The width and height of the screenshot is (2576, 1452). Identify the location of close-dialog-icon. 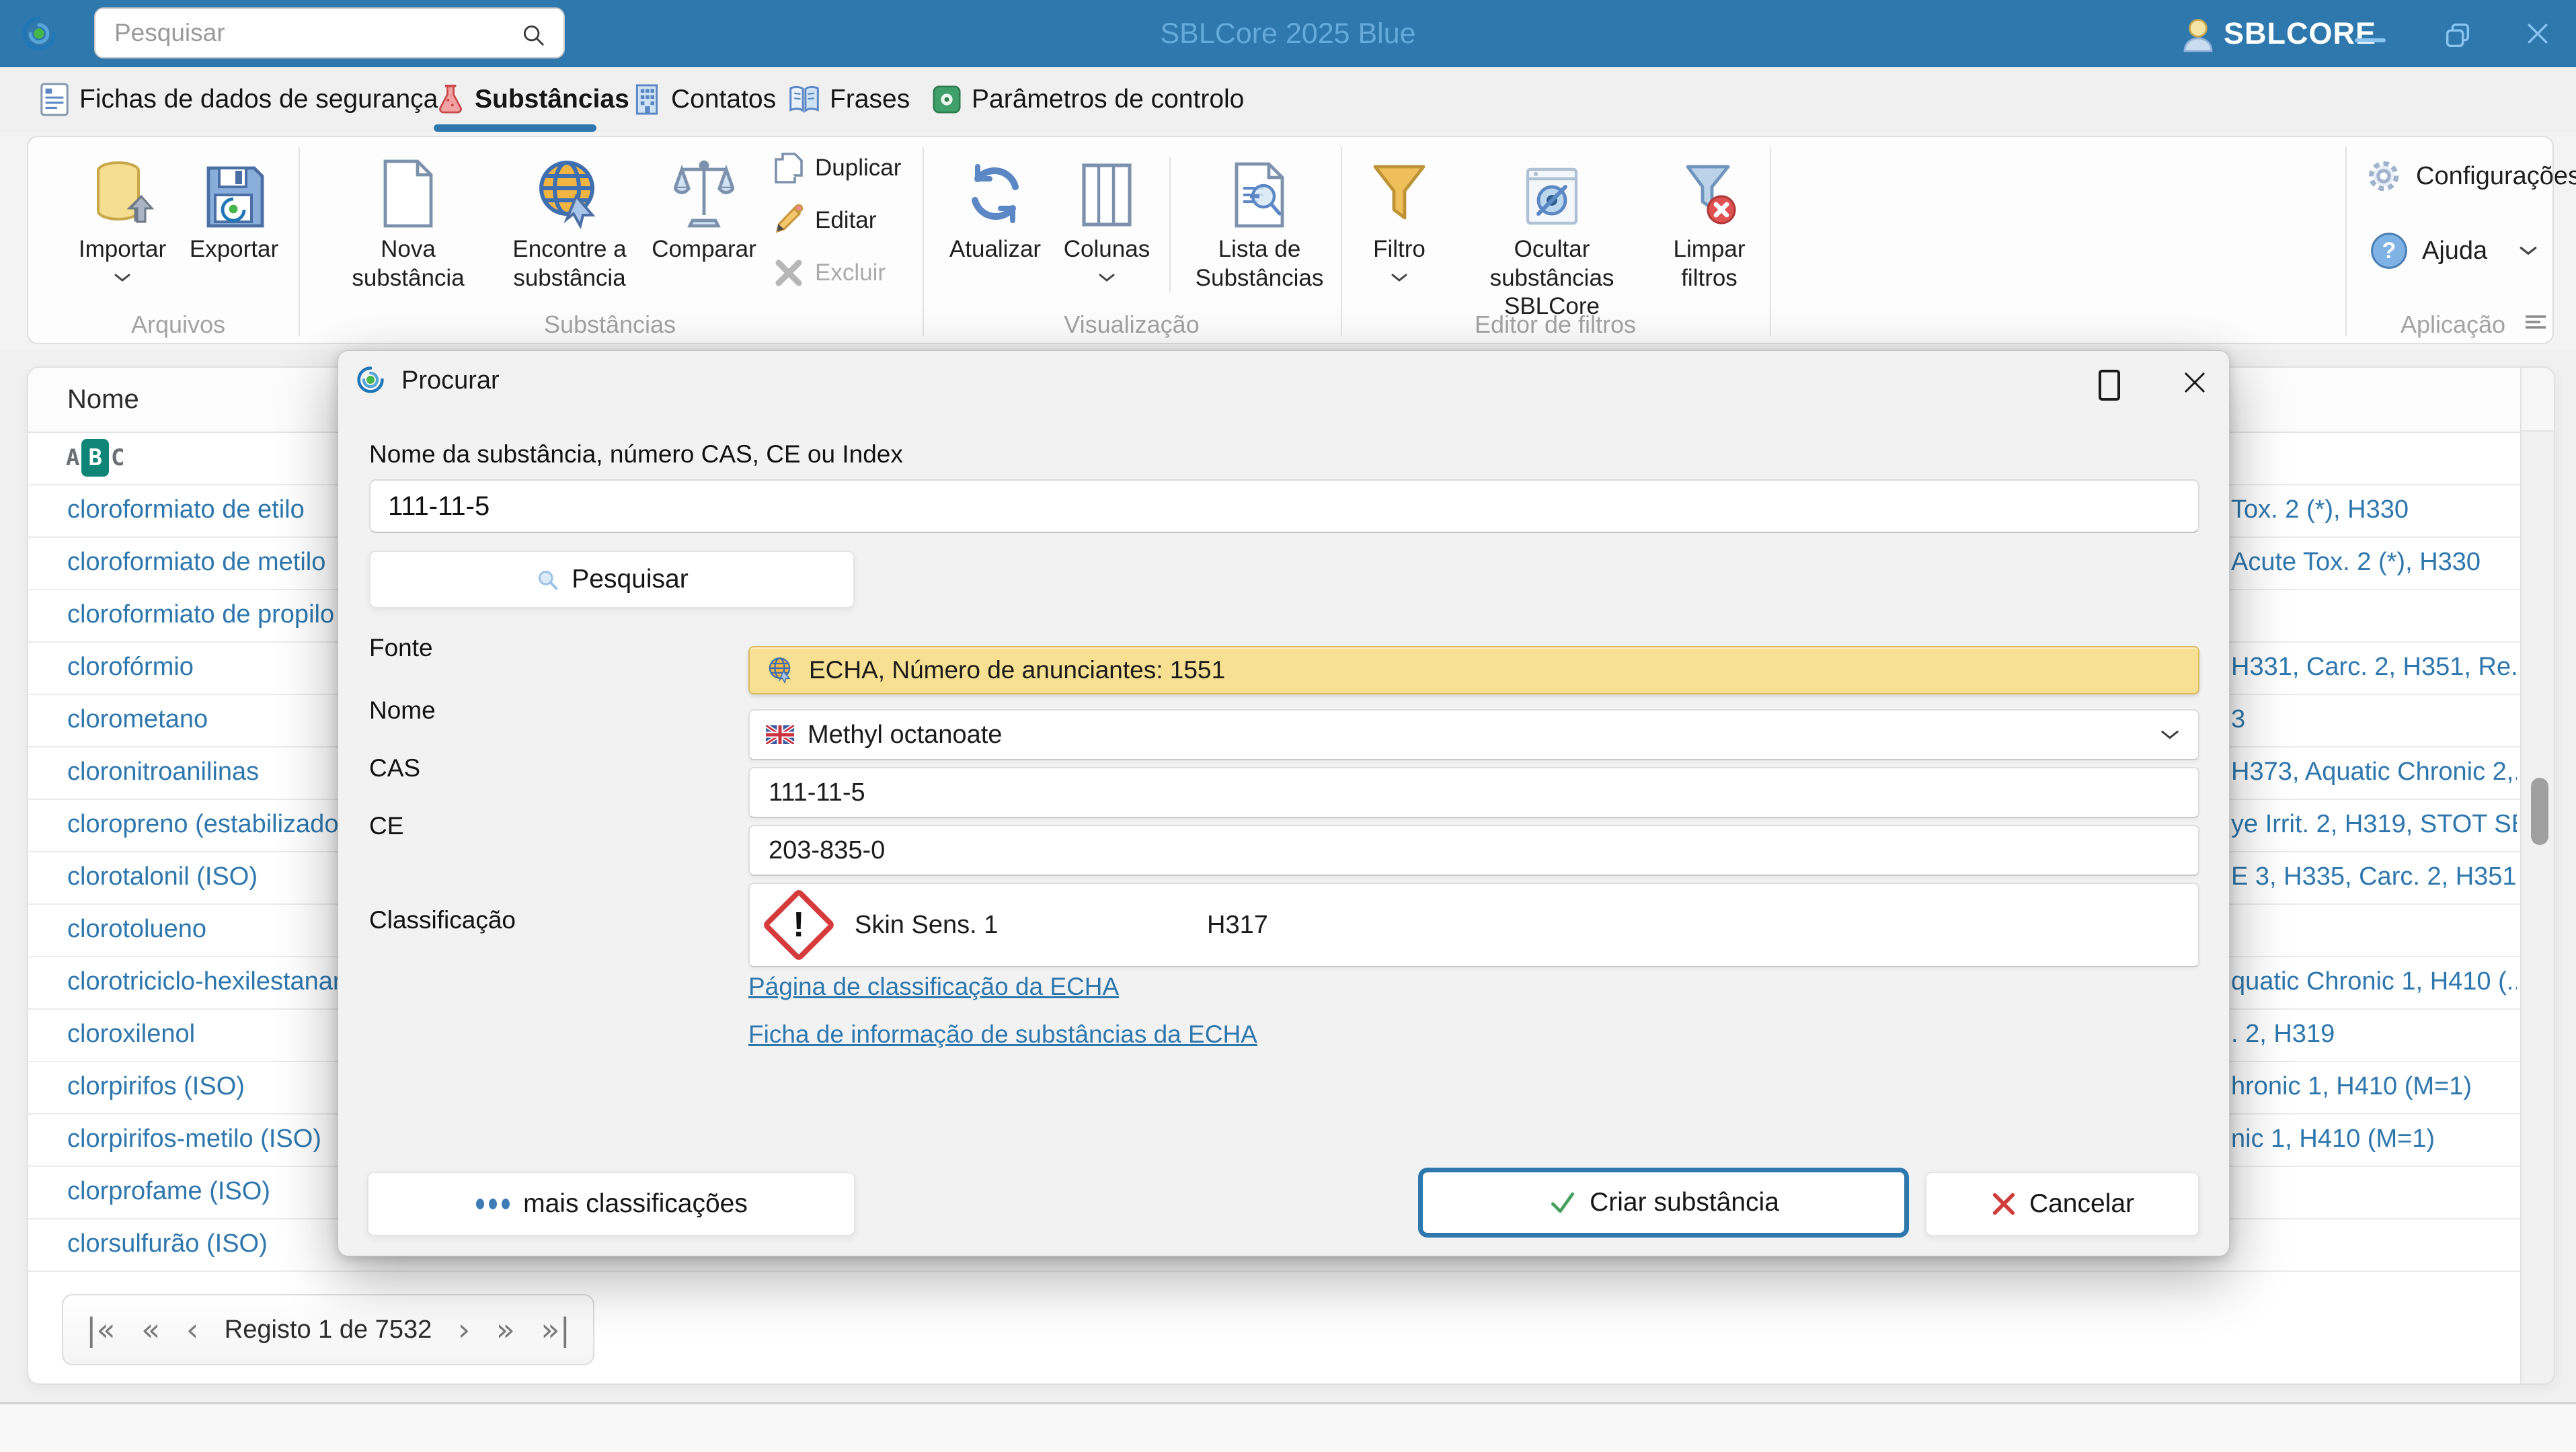
(2195, 382).